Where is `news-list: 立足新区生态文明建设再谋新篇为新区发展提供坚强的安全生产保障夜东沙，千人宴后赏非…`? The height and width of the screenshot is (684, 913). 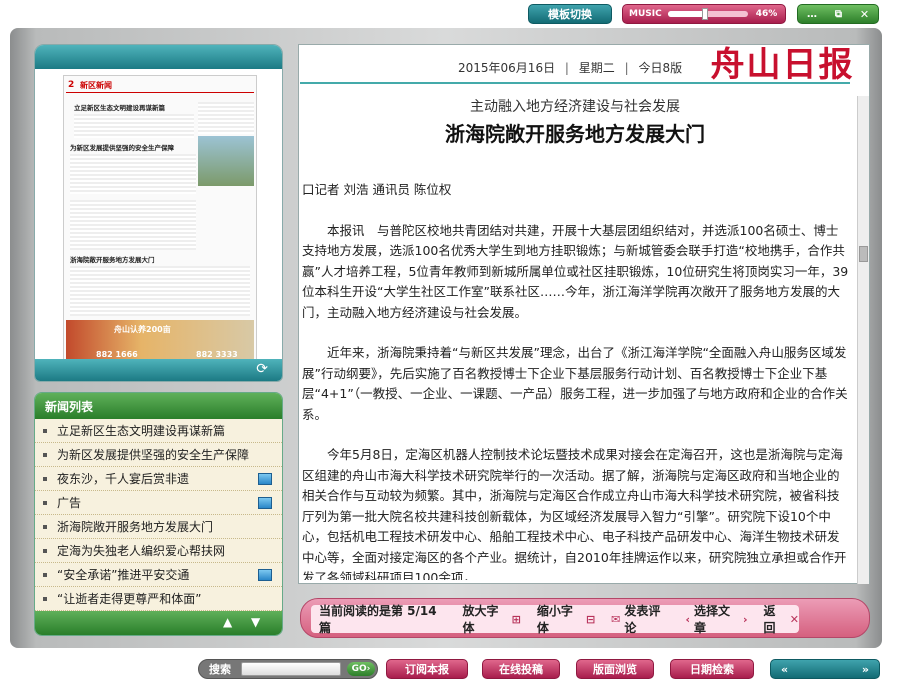
news-list: 立足新区生态文明建设再谋新篇为新区发展提供坚强的安全生产保障夜东沙，千人宴后赏非… is located at coordinates (158, 515).